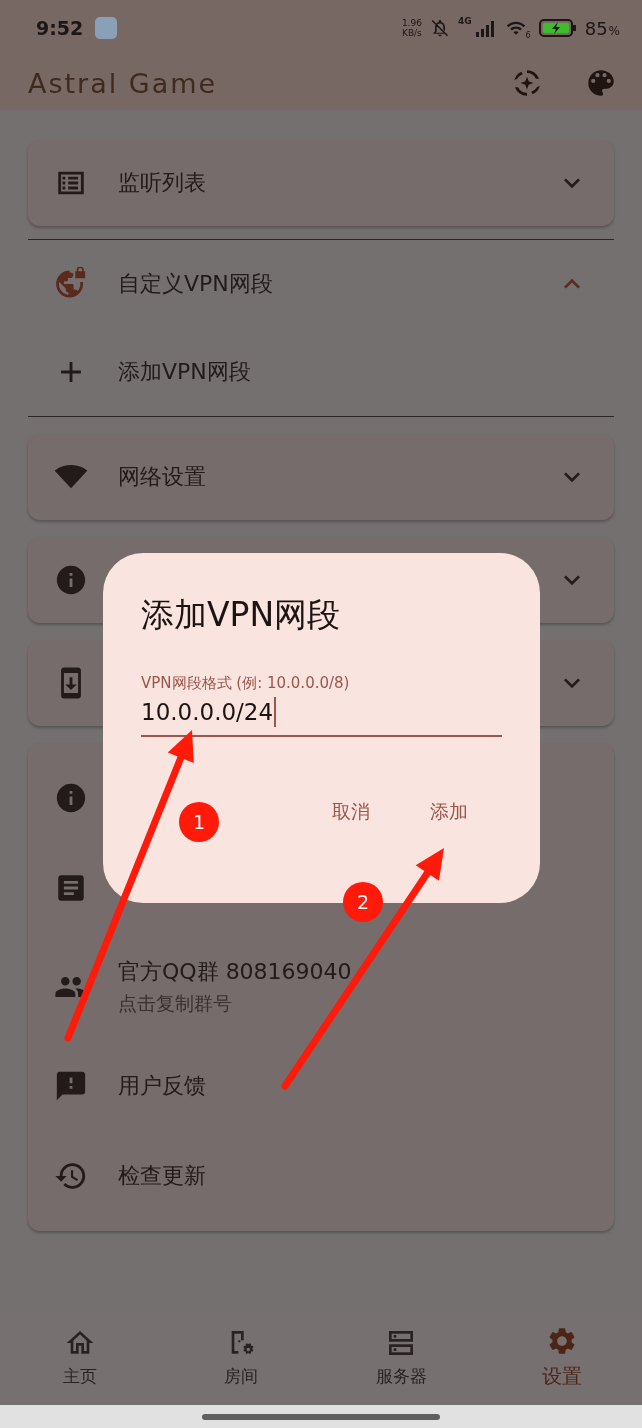 The width and height of the screenshot is (642, 1428). What do you see at coordinates (321, 1416) in the screenshot?
I see `gesture-handle` at bounding box center [321, 1416].